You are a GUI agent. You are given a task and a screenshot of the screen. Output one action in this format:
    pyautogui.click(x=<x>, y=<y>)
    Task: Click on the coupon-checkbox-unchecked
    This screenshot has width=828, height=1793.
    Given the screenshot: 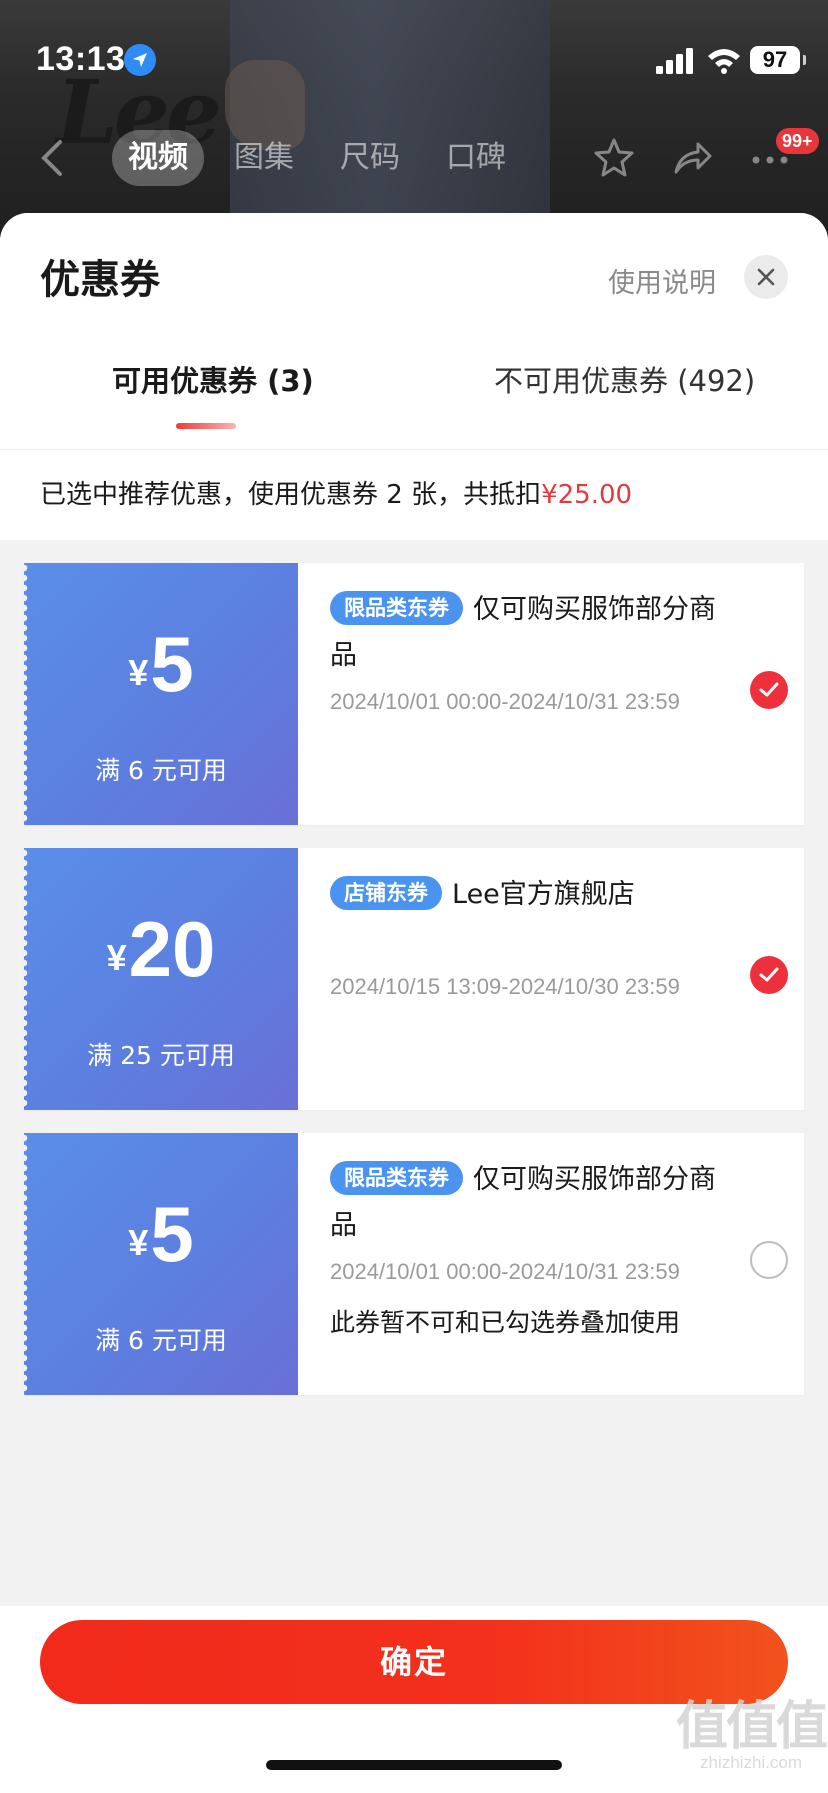 What is the action you would take?
    pyautogui.click(x=769, y=1260)
    